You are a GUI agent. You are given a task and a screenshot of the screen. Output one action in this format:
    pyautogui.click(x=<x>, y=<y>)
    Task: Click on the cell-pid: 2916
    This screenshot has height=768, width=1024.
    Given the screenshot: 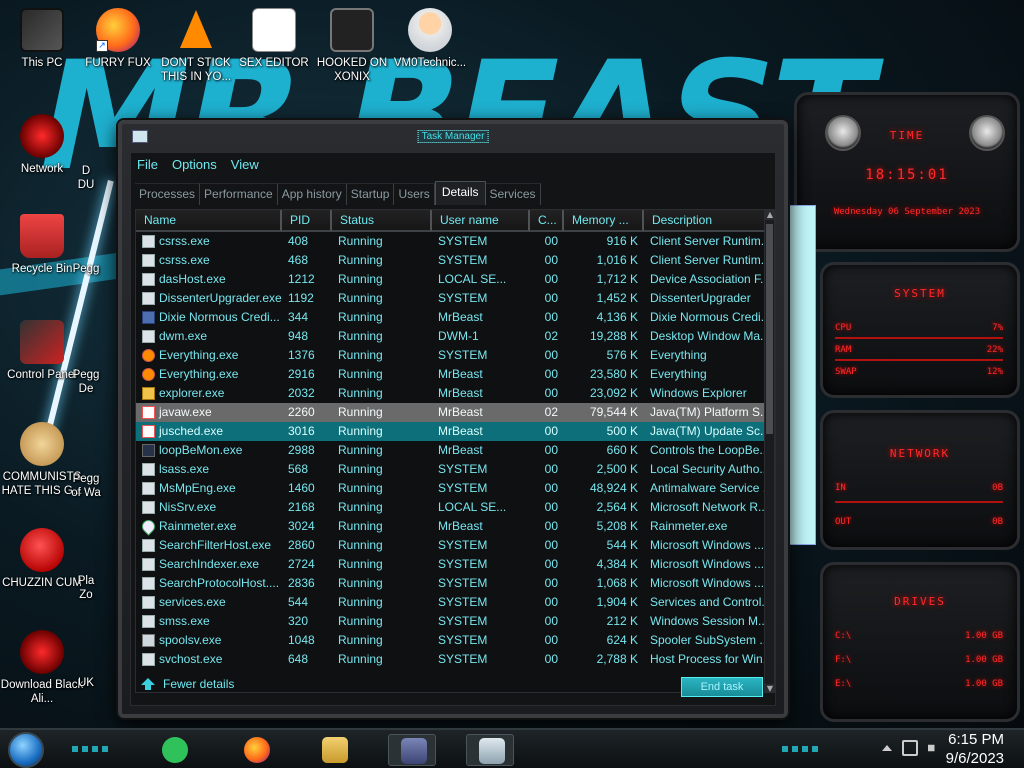 What is the action you would take?
    pyautogui.click(x=301, y=374)
    